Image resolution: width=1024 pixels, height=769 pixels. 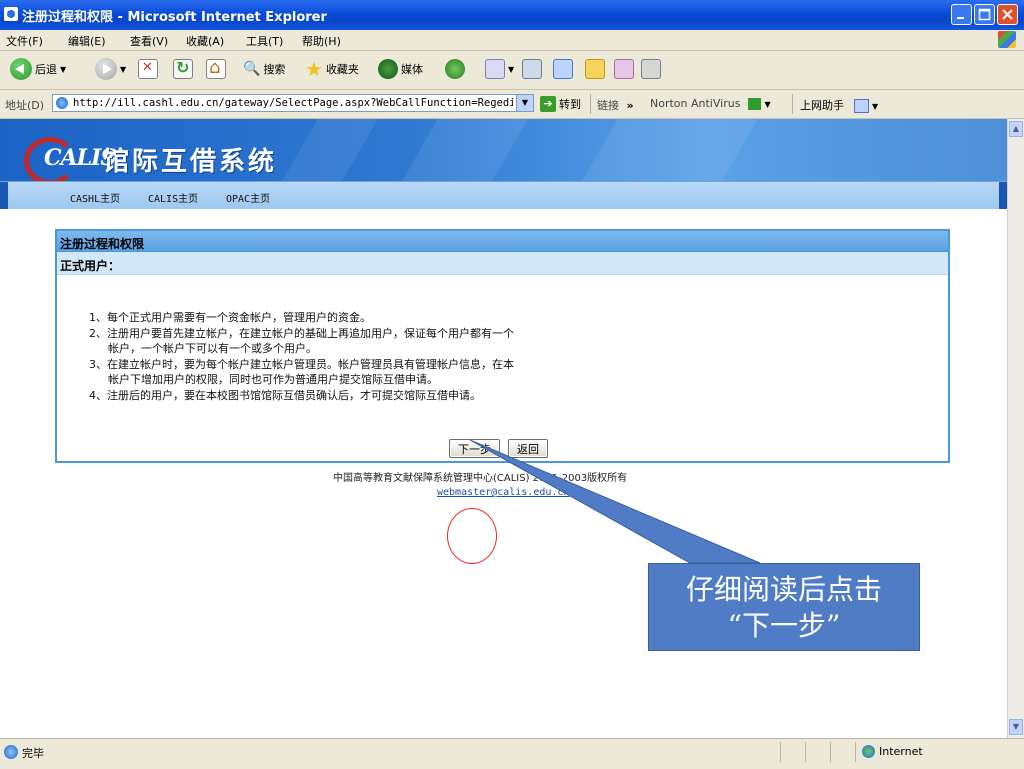 I want to click on web-helper-button: 上网助手 ▼, so click(x=839, y=105).